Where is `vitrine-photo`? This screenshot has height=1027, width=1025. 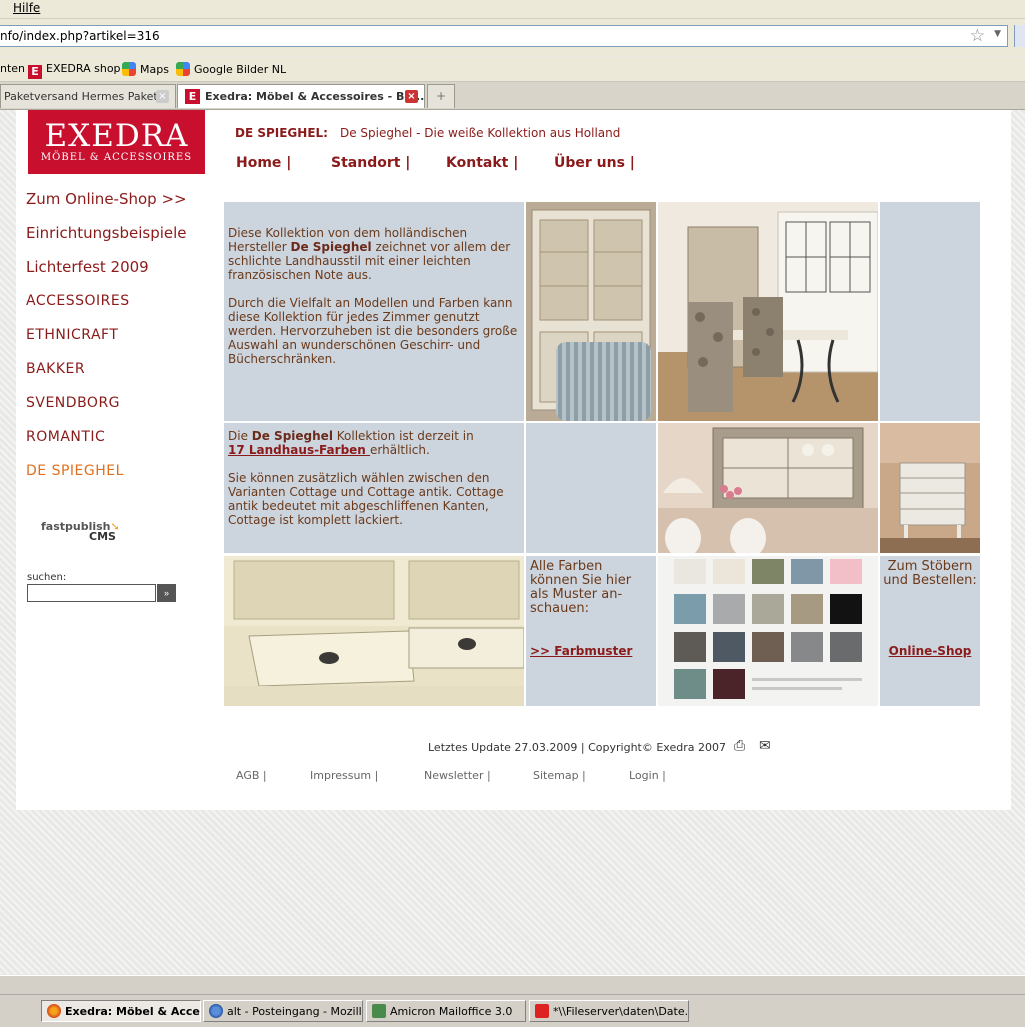
vitrine-photo is located at coordinates (768, 488).